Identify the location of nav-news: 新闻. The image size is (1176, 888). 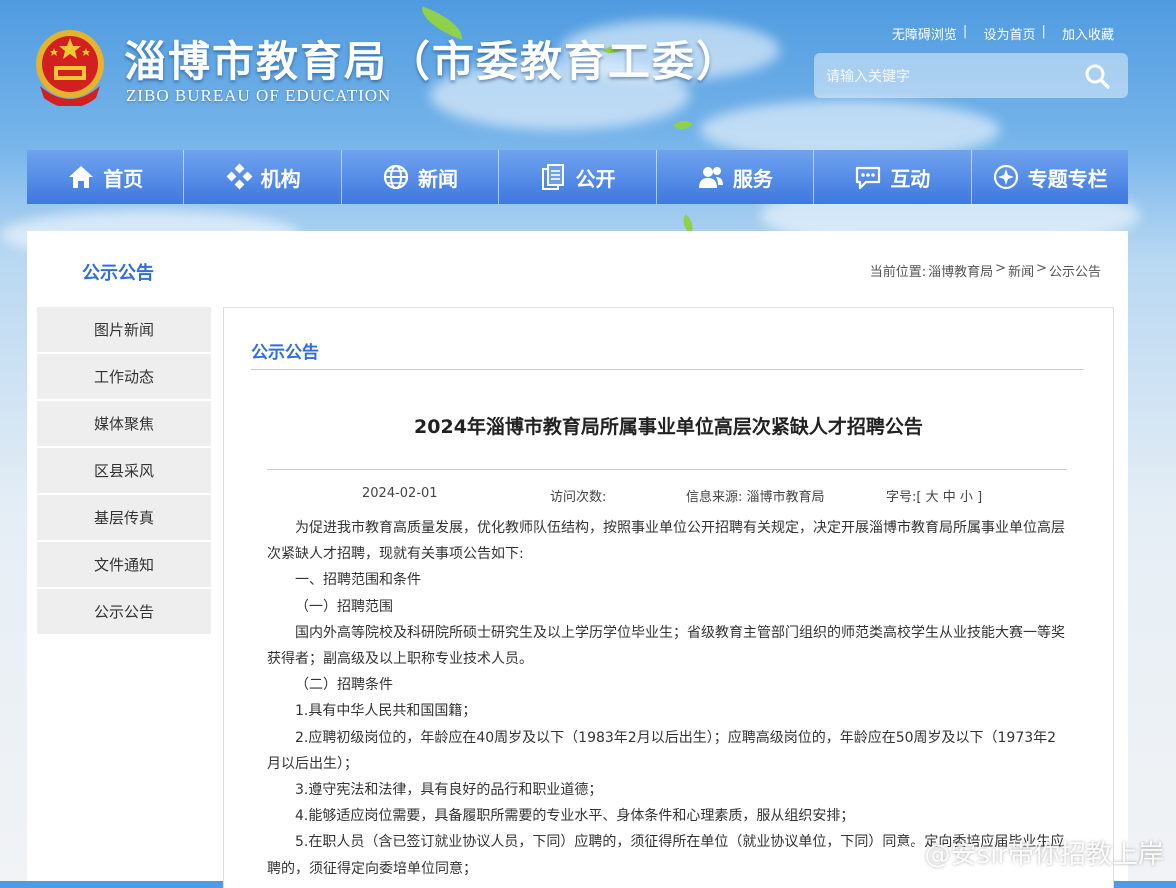
(421, 177).